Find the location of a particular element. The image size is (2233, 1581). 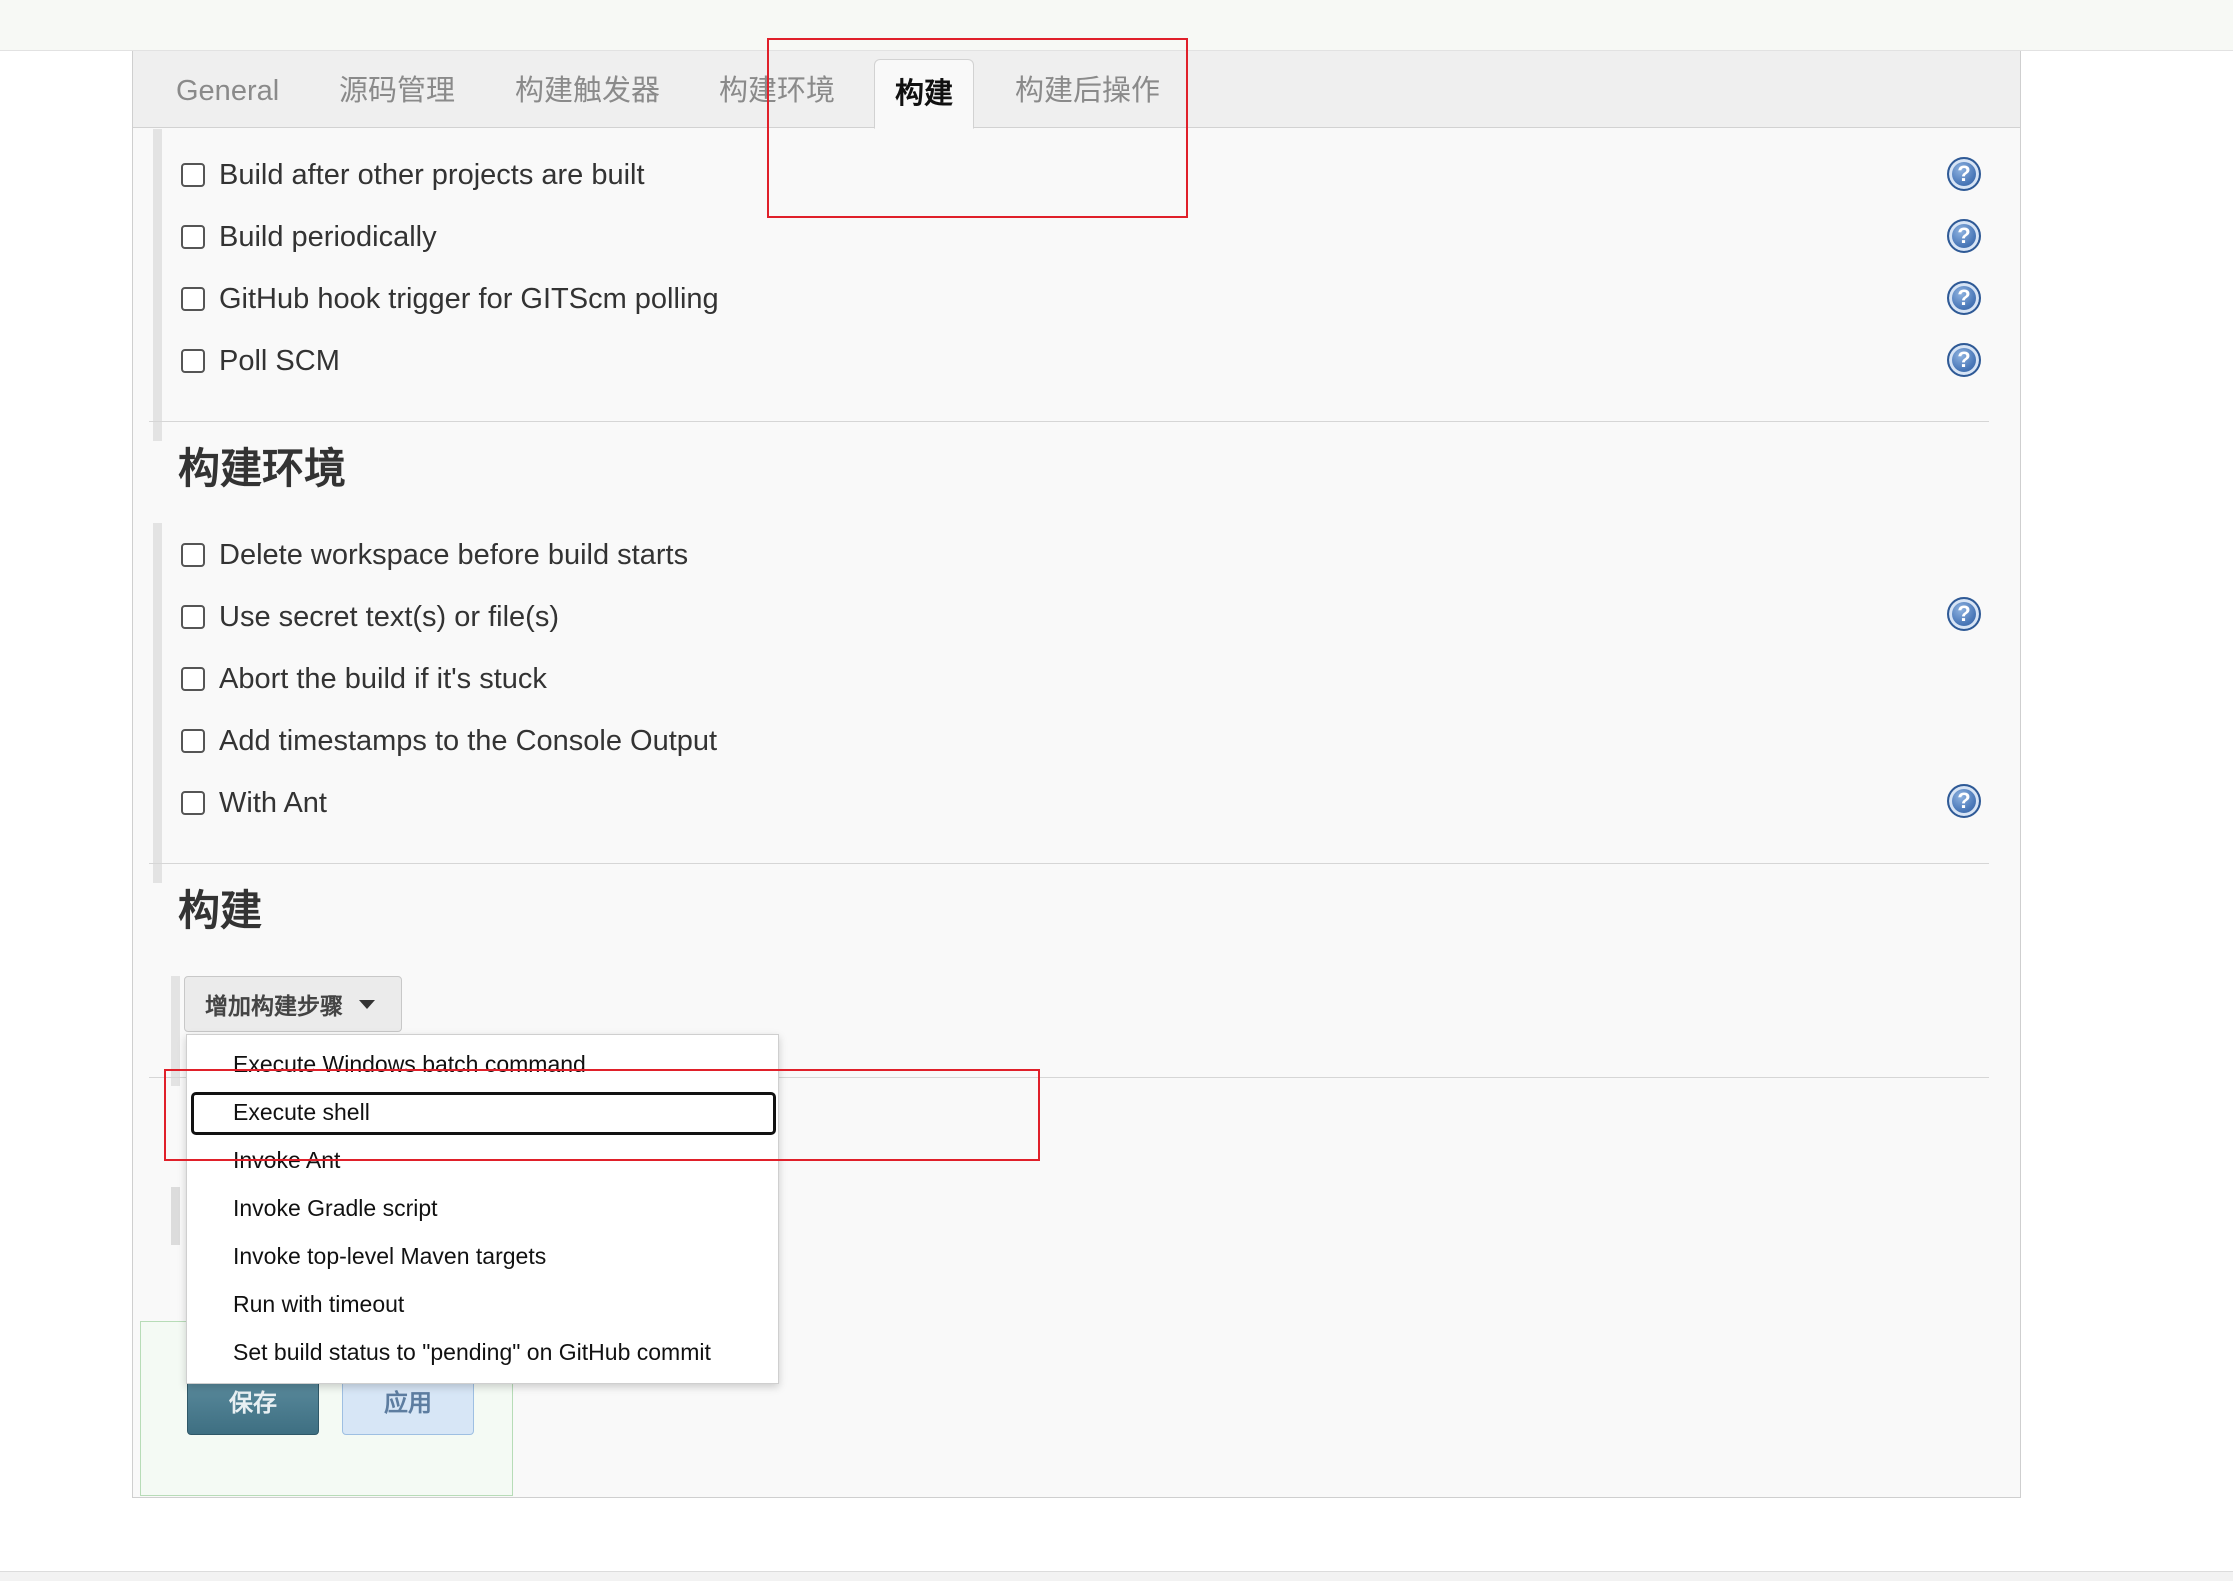

tab-general: General is located at coordinates (227, 89).